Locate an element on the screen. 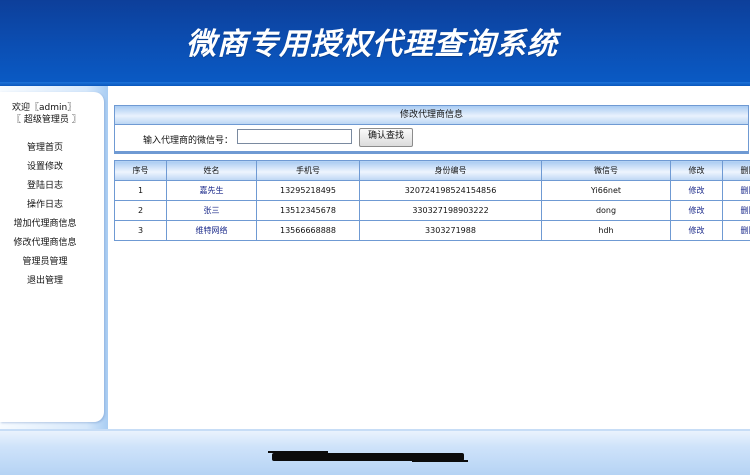 The width and height of the screenshot is (750, 475). welcome-text: 欢迎〖admin〗 〖 超级管理员 〗 is located at coordinates (46, 114).